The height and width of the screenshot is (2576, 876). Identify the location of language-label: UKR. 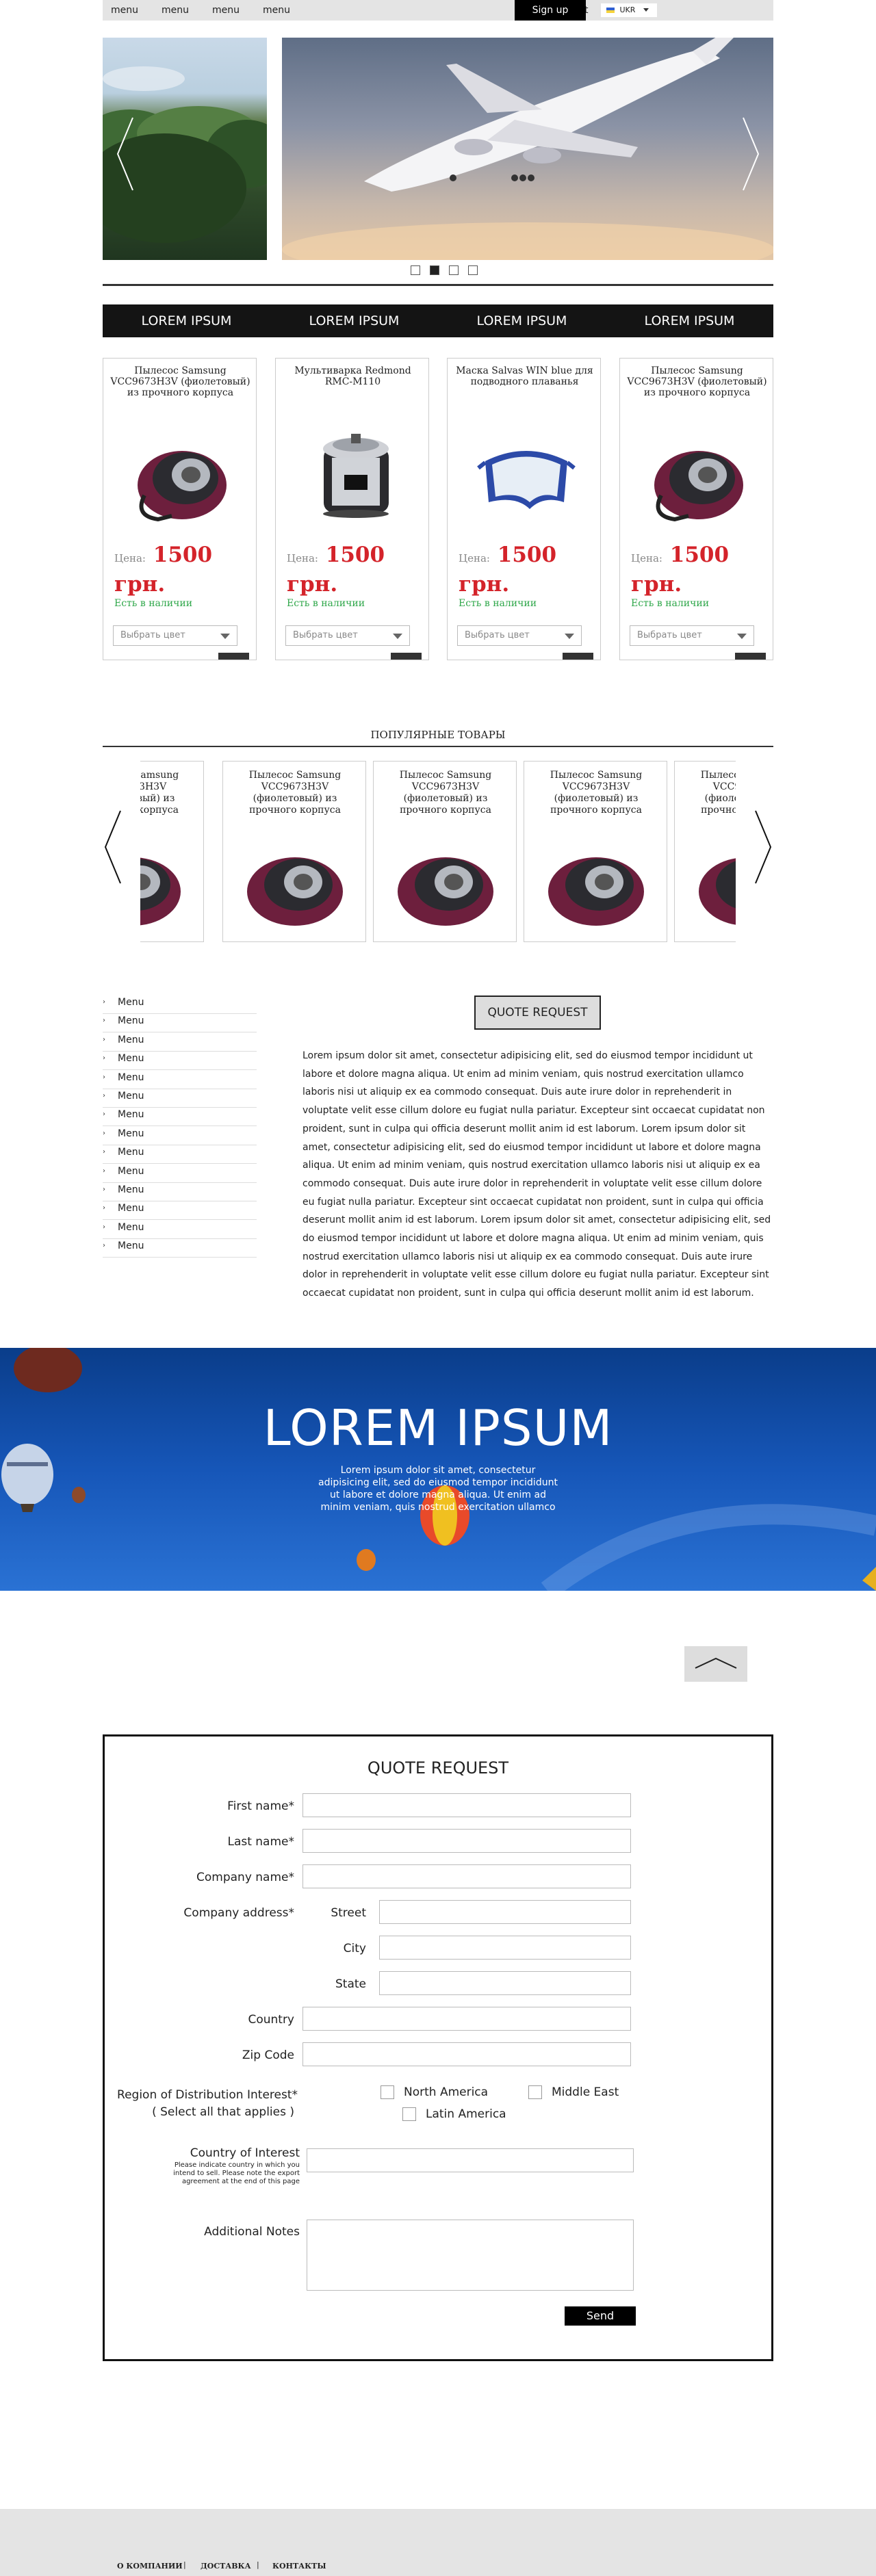
(627, 9).